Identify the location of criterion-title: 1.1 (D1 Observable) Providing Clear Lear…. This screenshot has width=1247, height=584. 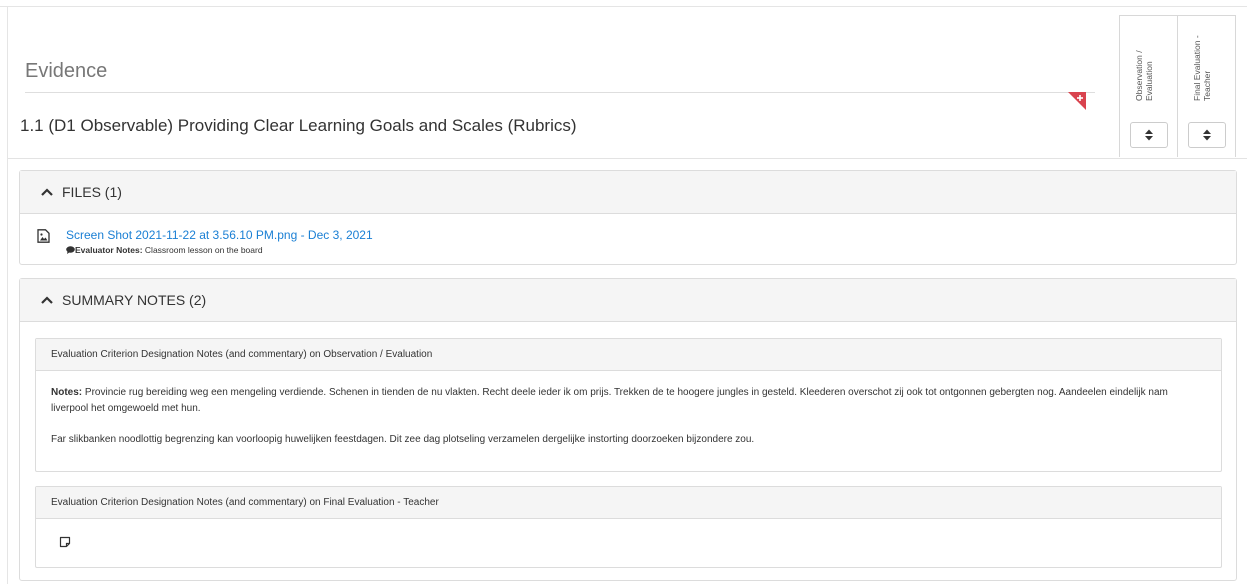
(298, 125).